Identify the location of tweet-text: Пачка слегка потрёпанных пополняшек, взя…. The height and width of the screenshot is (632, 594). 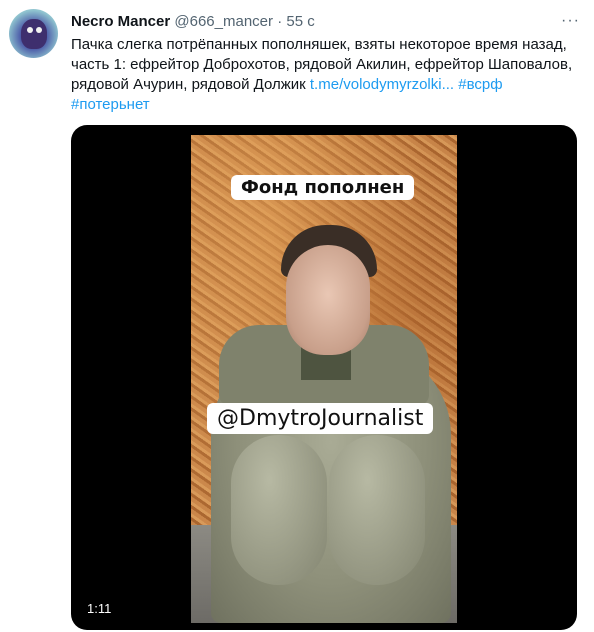
(327, 75).